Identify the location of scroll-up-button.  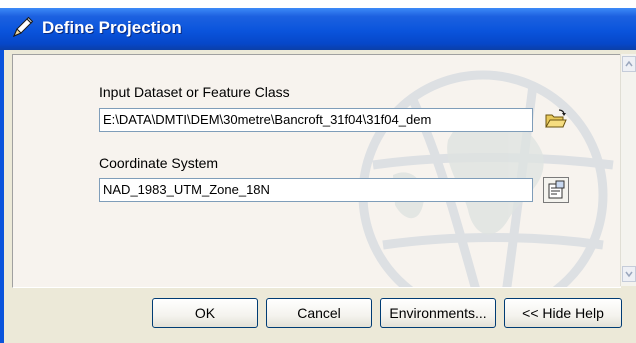
(629, 64).